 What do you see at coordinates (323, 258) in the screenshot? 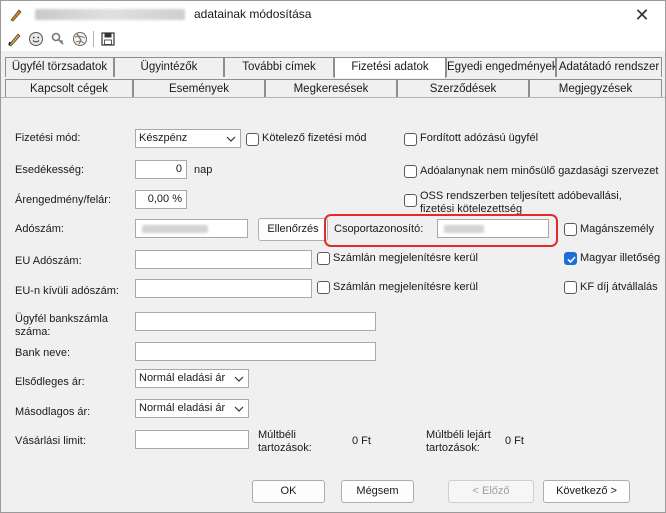
I see `eu-invoice-checkbox` at bounding box center [323, 258].